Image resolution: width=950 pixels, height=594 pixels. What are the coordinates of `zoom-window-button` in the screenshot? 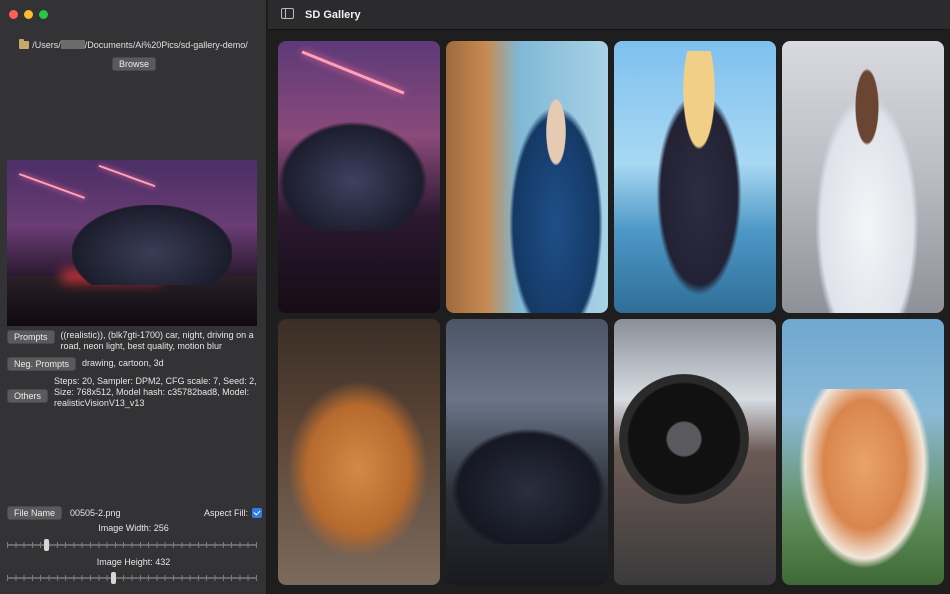 It's located at (43, 14).